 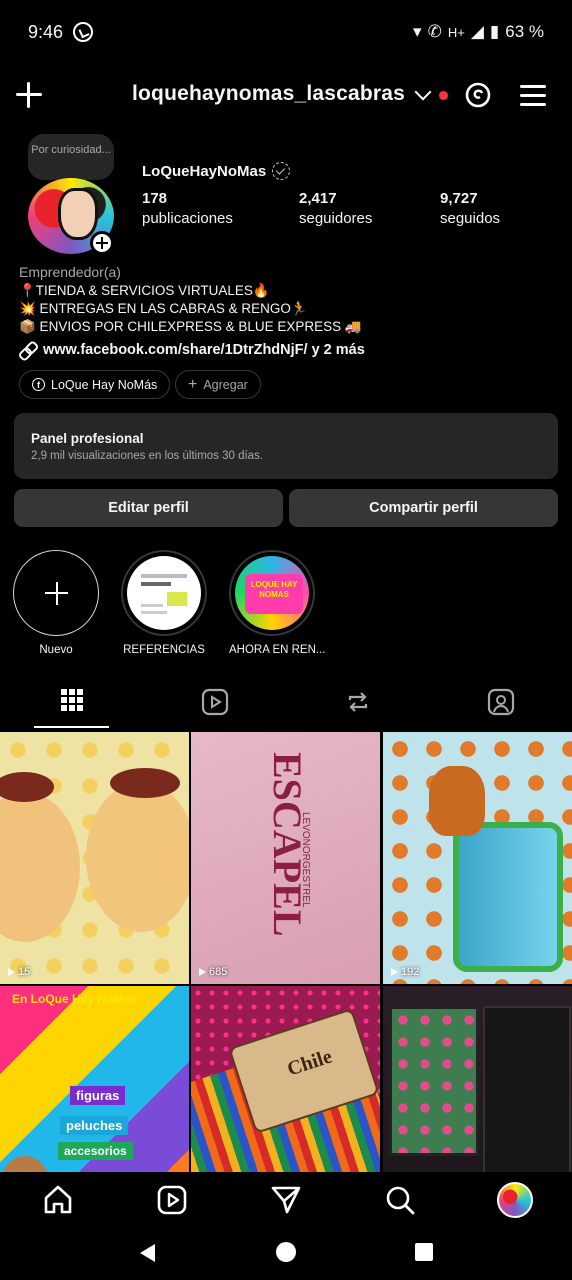 I want to click on tab-reposts, so click(x=357, y=704).